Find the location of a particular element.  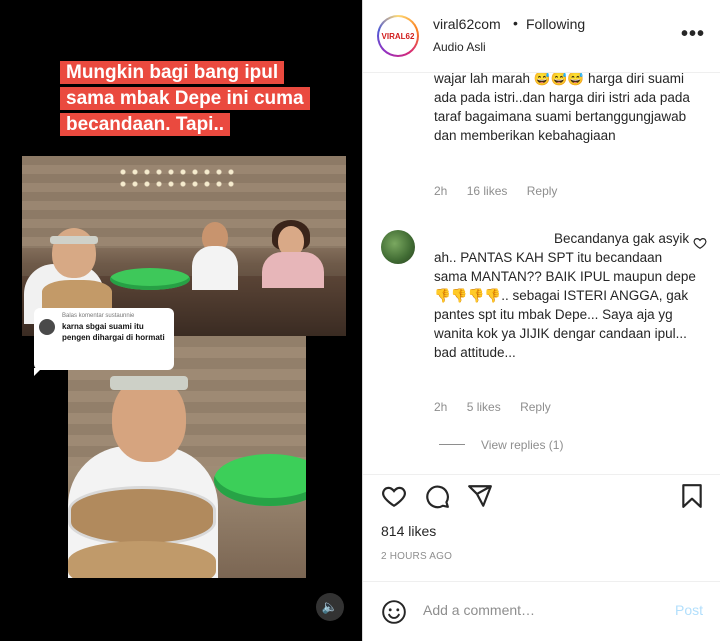

volume-icon: 🔈 is located at coordinates (330, 607).